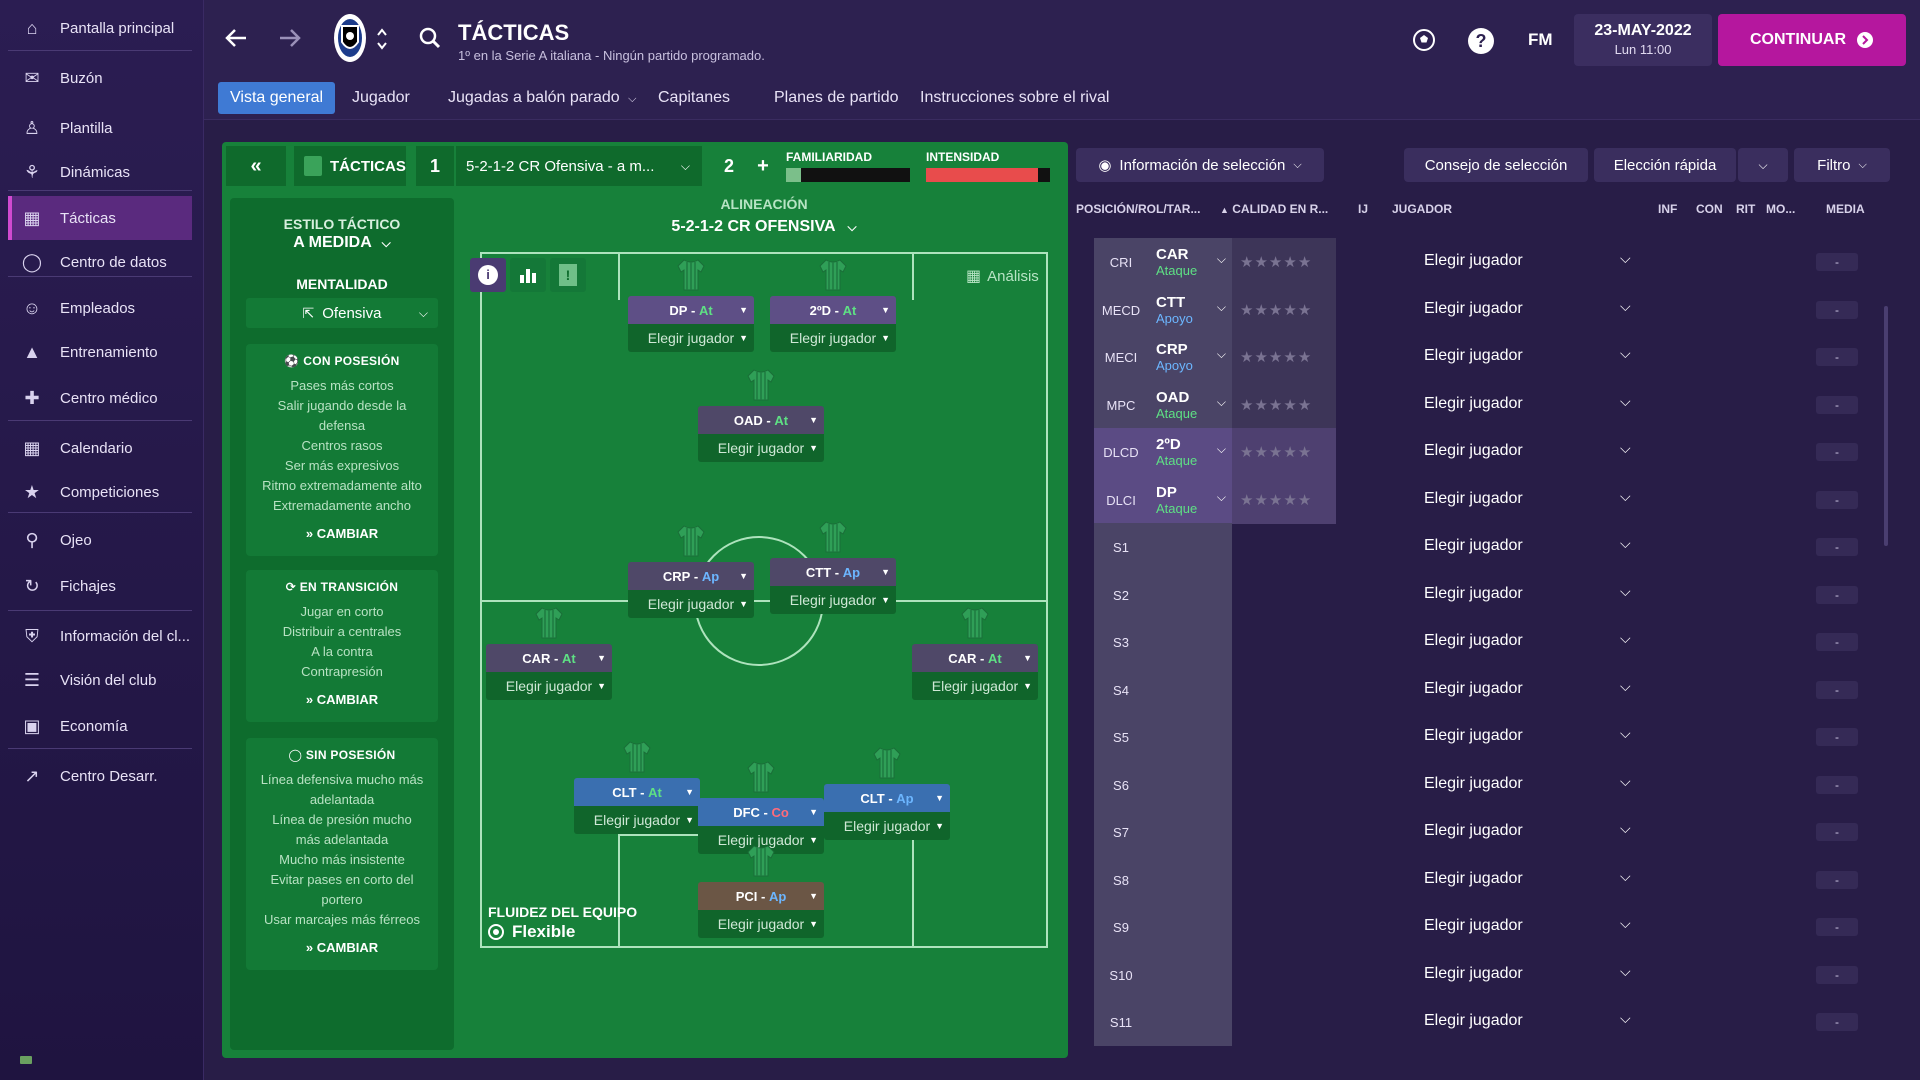 The height and width of the screenshot is (1080, 1920). I want to click on mentalidad-dropdown: ⇱ Ofensiva ⌵, so click(342, 313).